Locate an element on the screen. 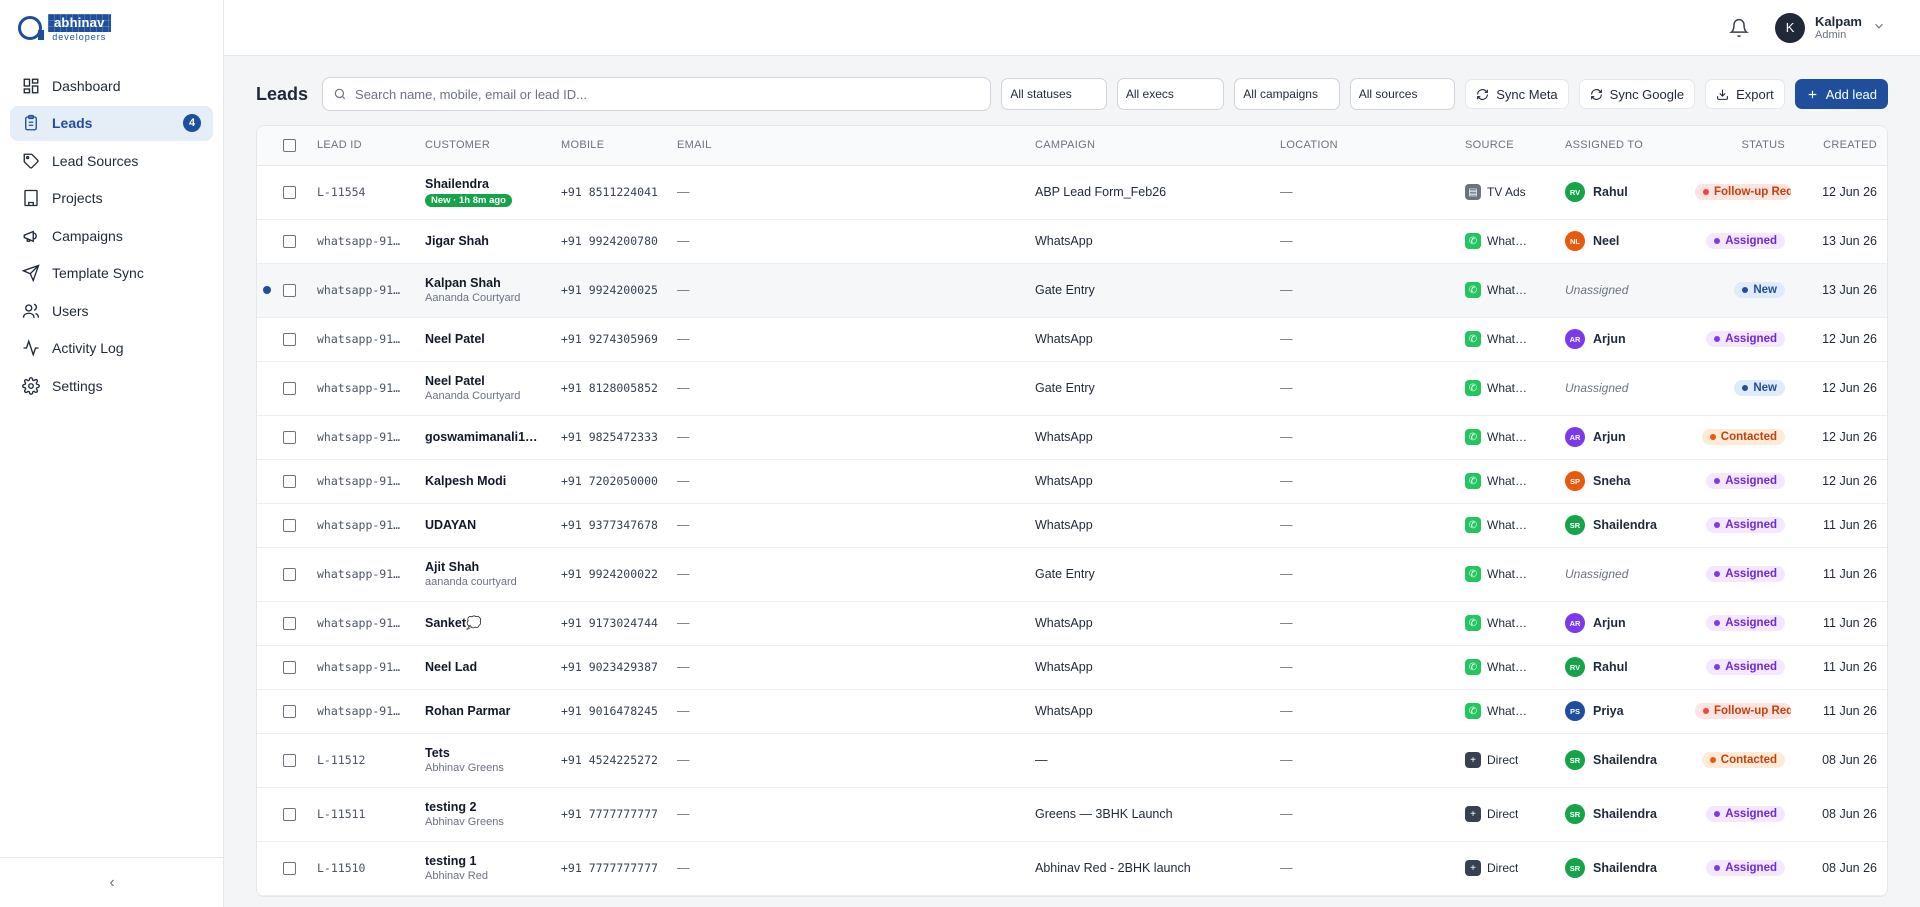 This screenshot has width=1920, height=907. source-filter-select: All sources is located at coordinates (1402, 94).